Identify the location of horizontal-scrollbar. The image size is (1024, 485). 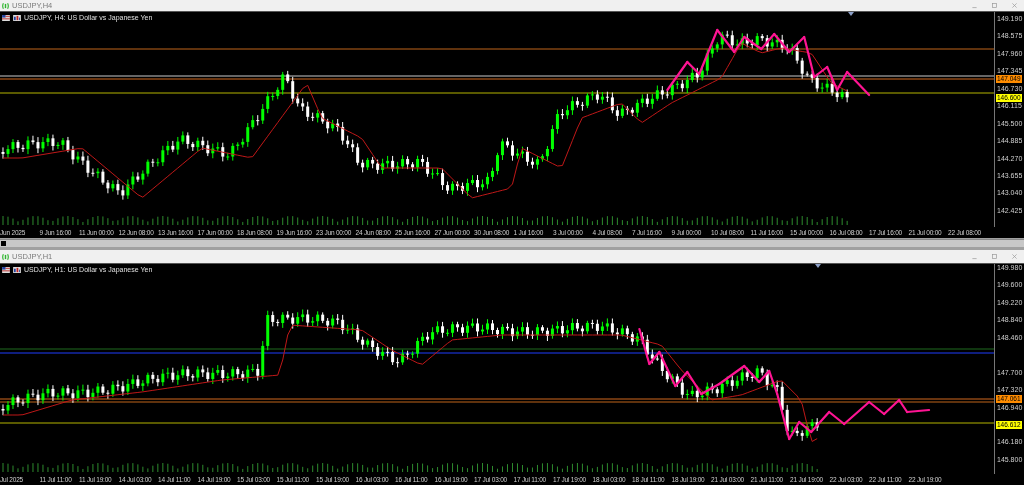
(512, 243).